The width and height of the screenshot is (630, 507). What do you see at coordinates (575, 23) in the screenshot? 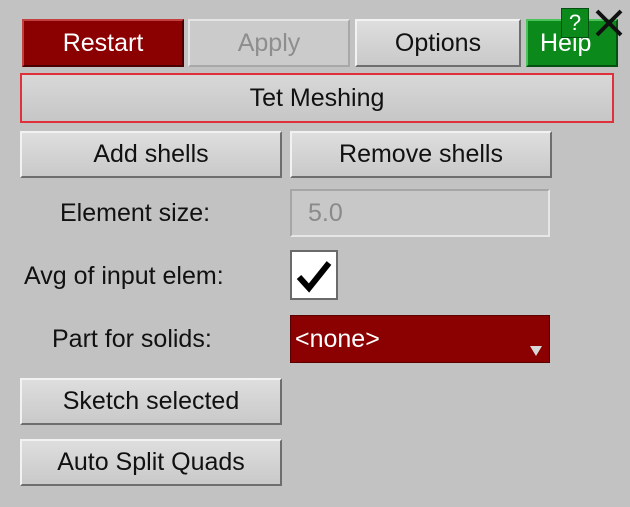
I see `question-mark-icon: ?` at bounding box center [575, 23].